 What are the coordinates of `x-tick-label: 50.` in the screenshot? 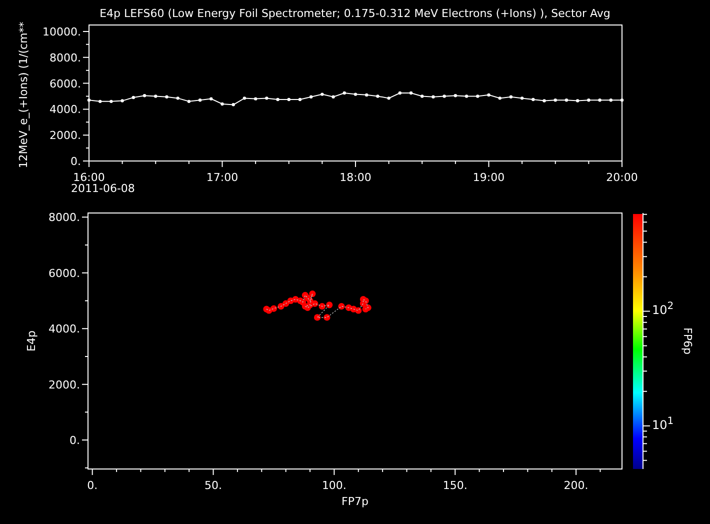 It's located at (213, 485).